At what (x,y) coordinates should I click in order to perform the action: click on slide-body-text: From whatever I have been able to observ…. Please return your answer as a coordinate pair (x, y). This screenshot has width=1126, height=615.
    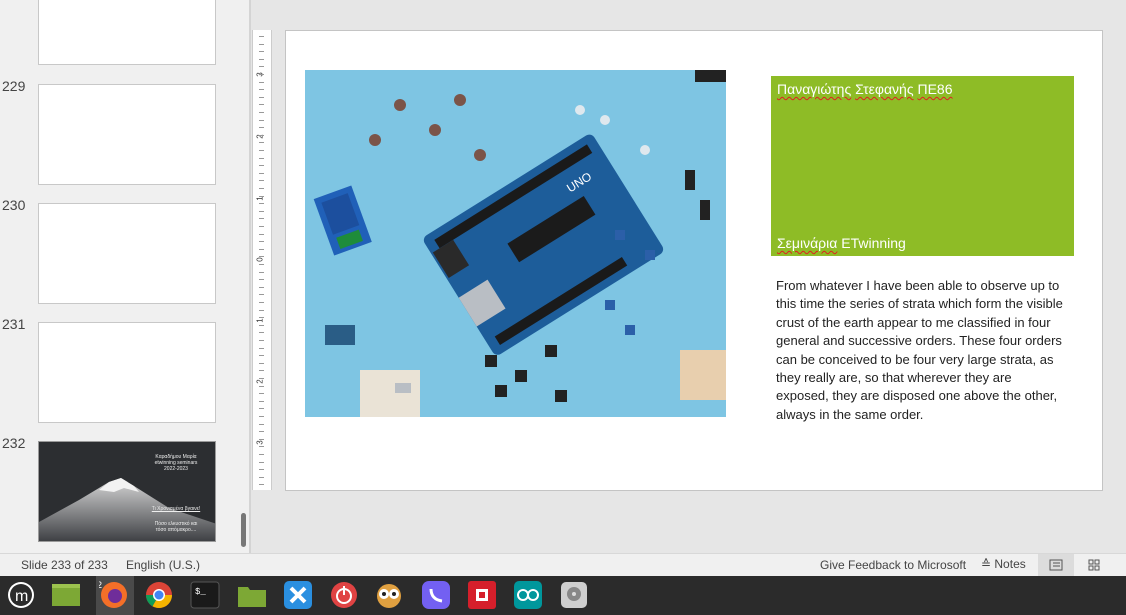
    Looking at the image, I should click on (921, 350).